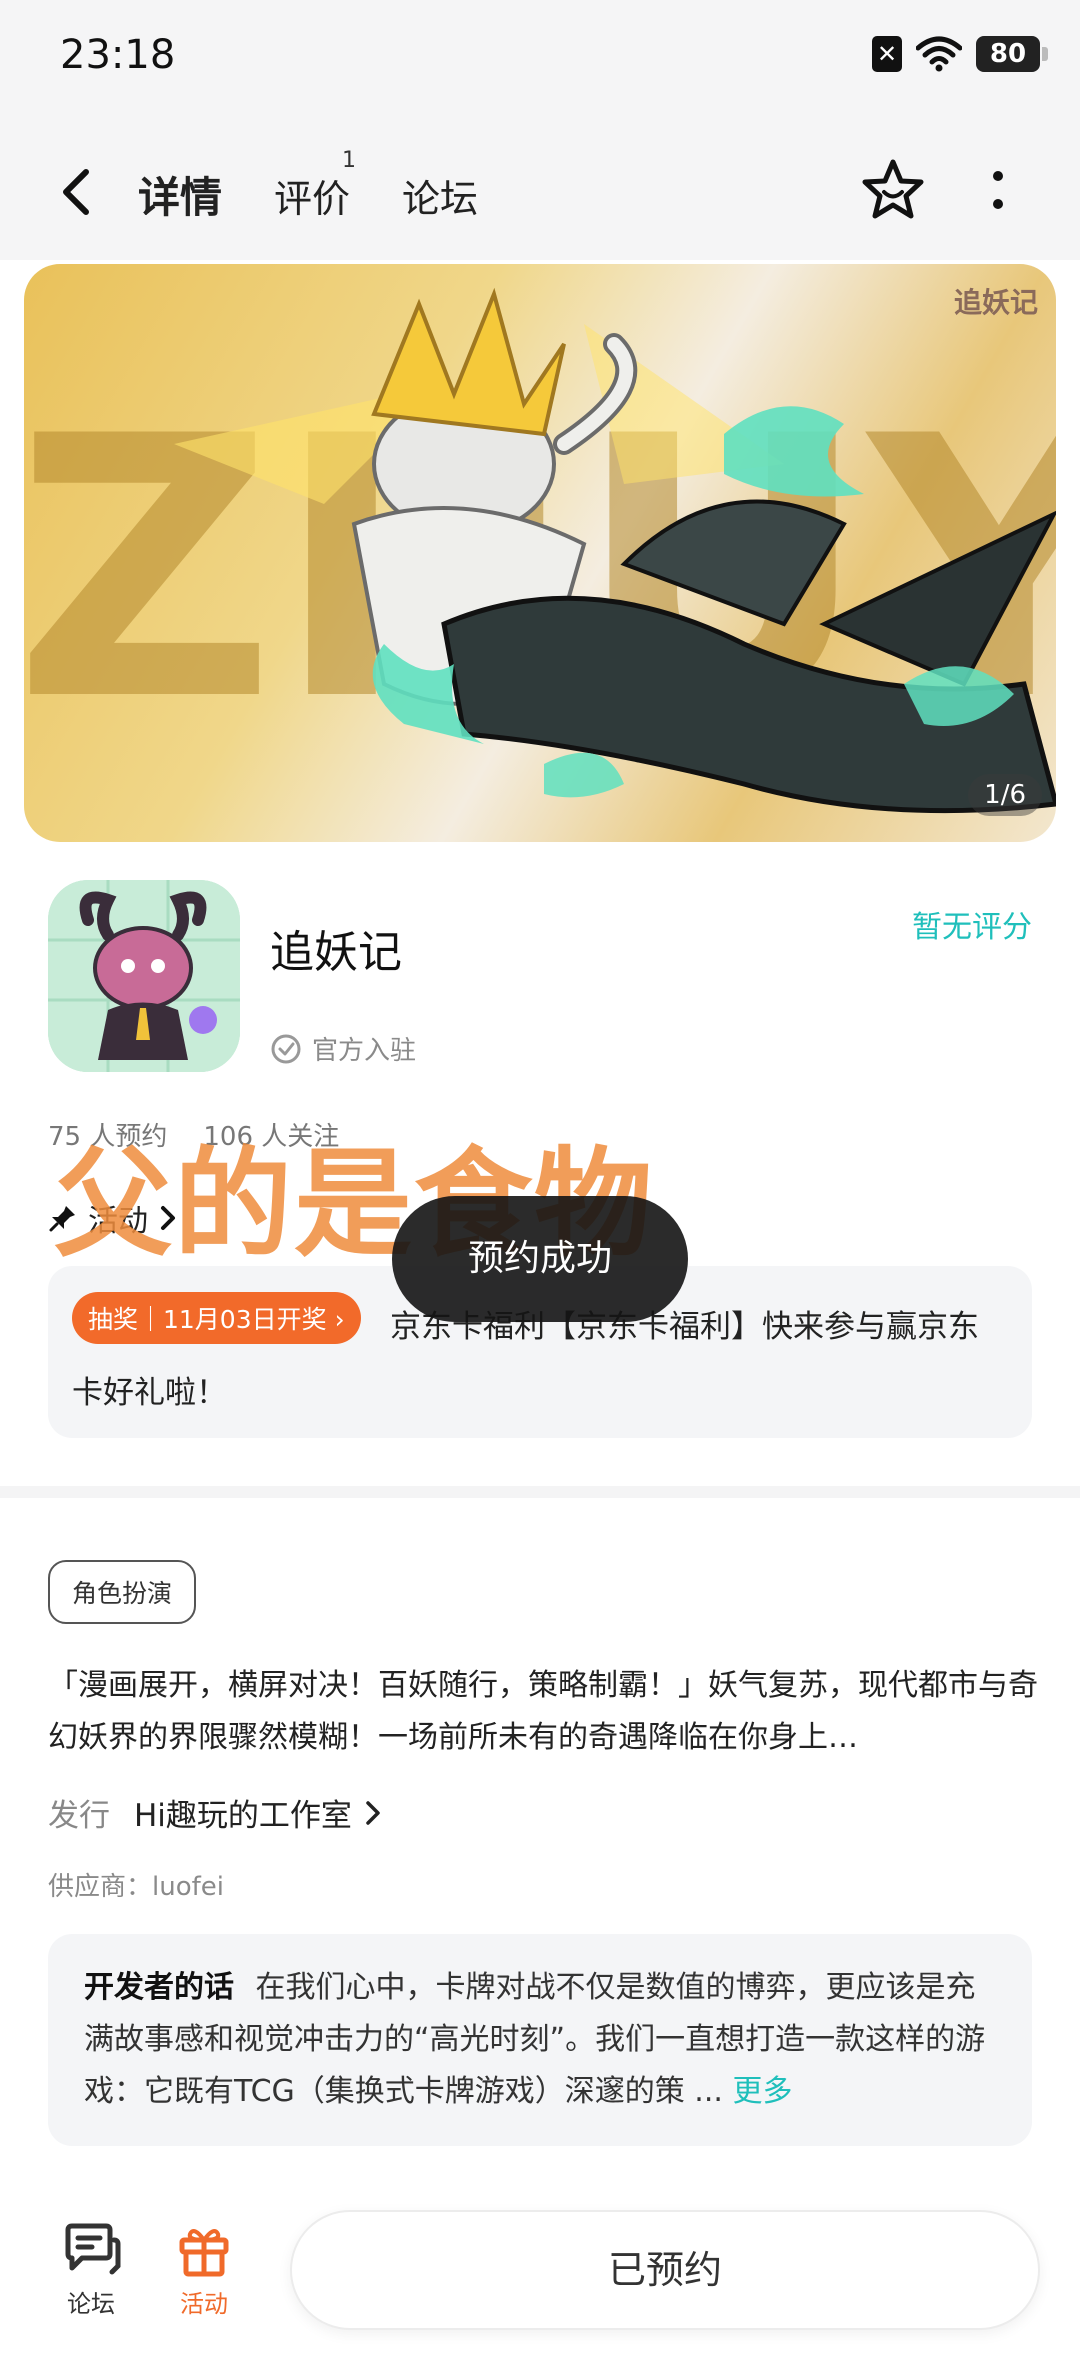  I want to click on bottom-forum-label: 论坛, so click(91, 2304).